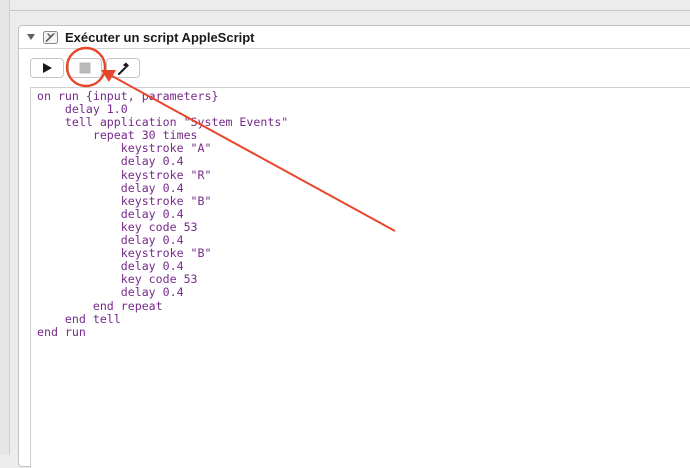  Describe the element at coordinates (100, 305) in the screenshot. I see `code-line: end repeat` at that location.